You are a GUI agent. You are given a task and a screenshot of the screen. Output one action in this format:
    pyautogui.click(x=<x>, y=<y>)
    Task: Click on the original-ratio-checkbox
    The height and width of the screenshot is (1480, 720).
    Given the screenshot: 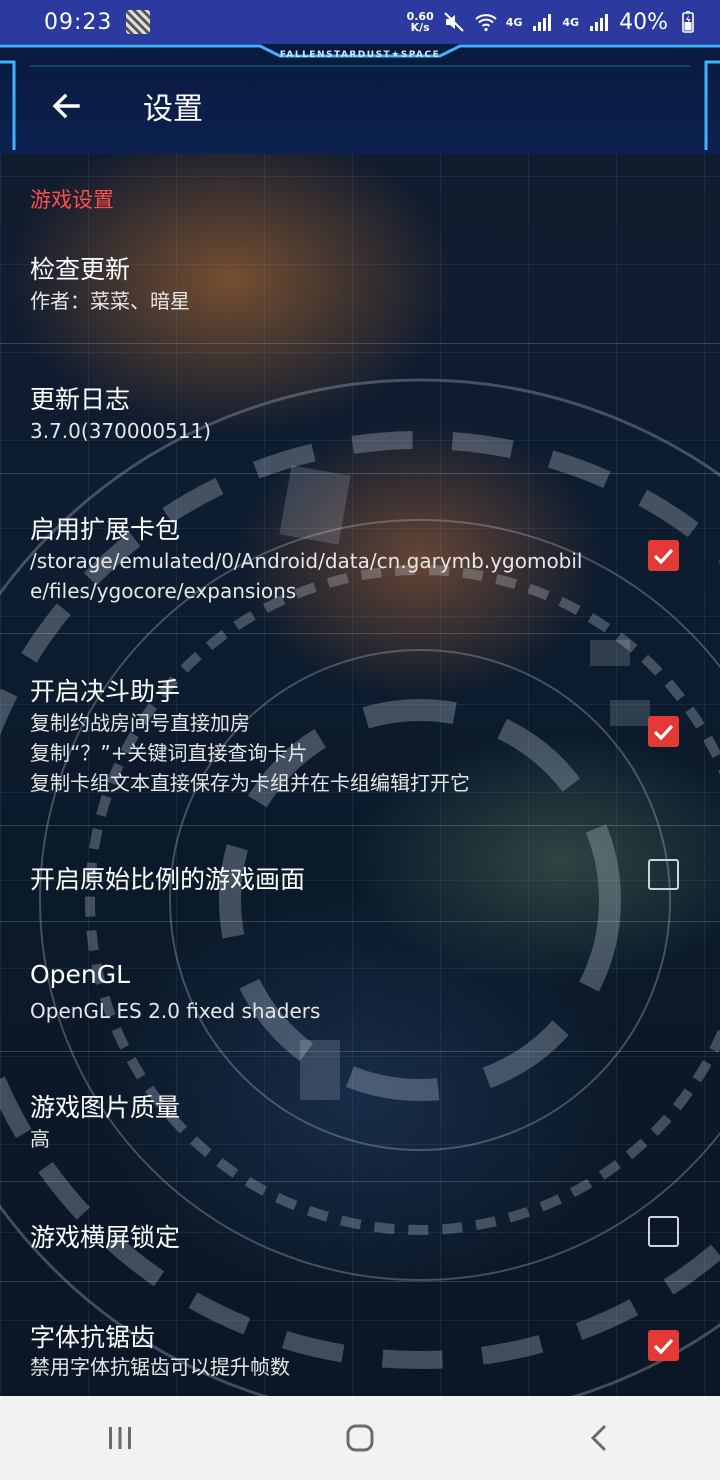 What is the action you would take?
    pyautogui.click(x=663, y=874)
    